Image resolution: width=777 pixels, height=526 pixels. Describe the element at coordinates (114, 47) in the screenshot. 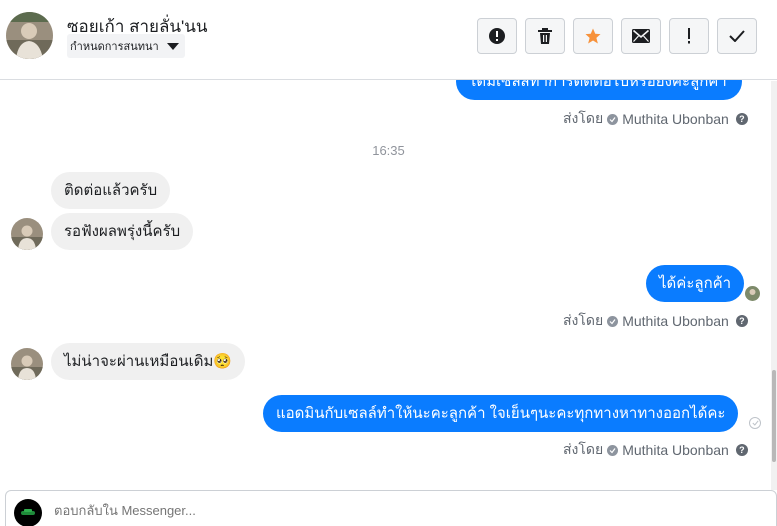

I see `label-dropdown-text: กำหนดการสนทนา` at that location.